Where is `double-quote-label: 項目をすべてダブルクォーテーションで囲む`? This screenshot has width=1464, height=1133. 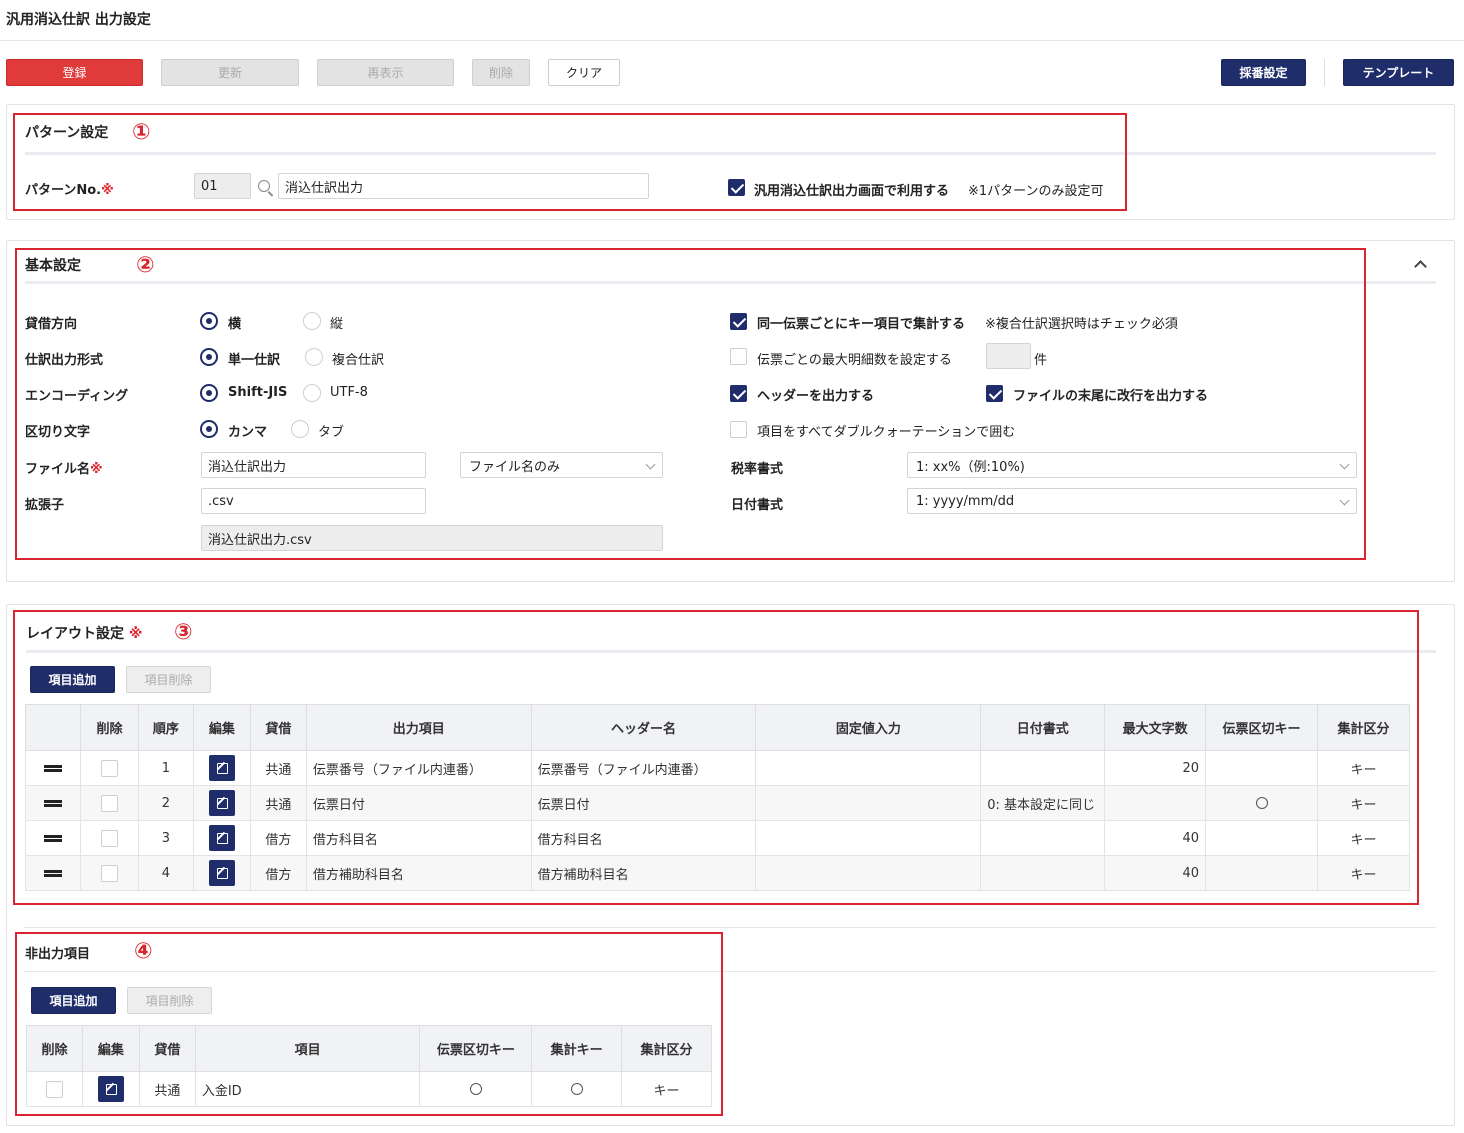 double-quote-label: 項目をすべてダブルクォーテーションで囲む is located at coordinates (886, 432).